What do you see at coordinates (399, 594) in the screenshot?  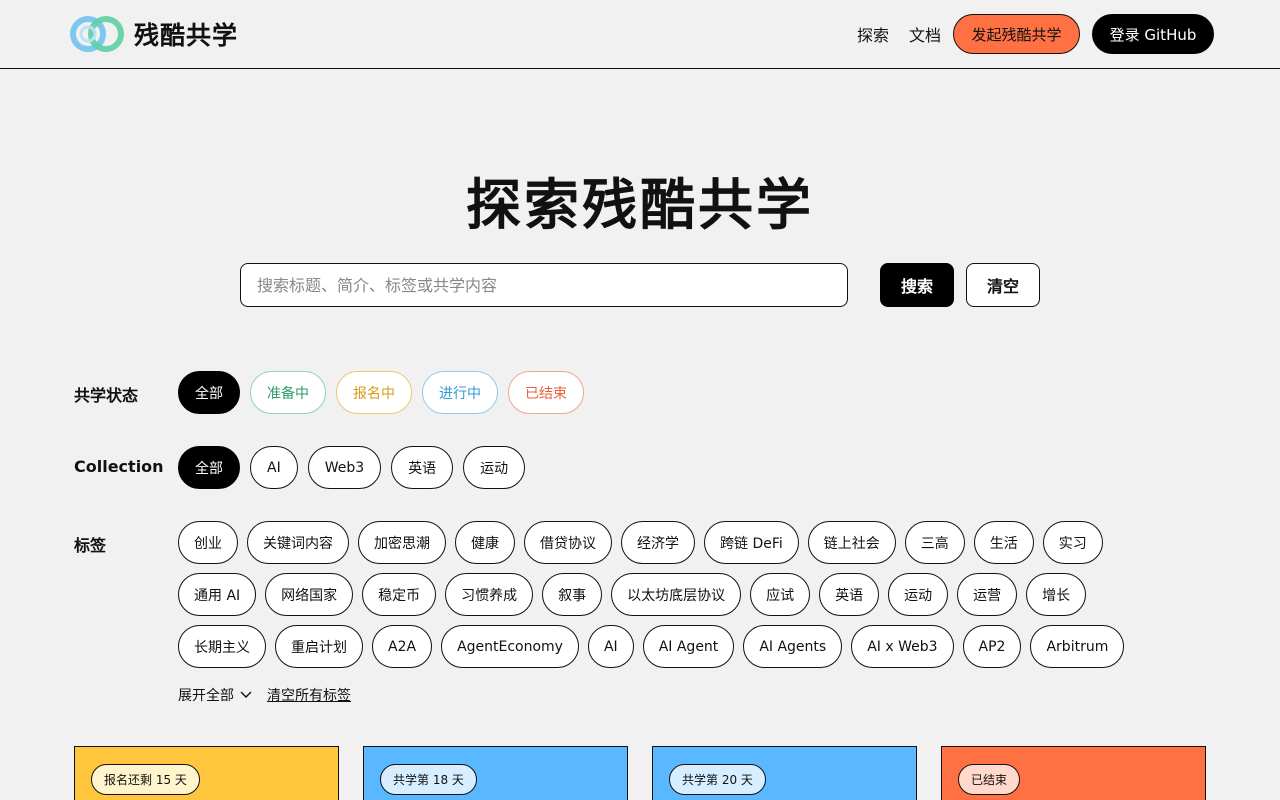 I see `tag-chip: 稳定币` at bounding box center [399, 594].